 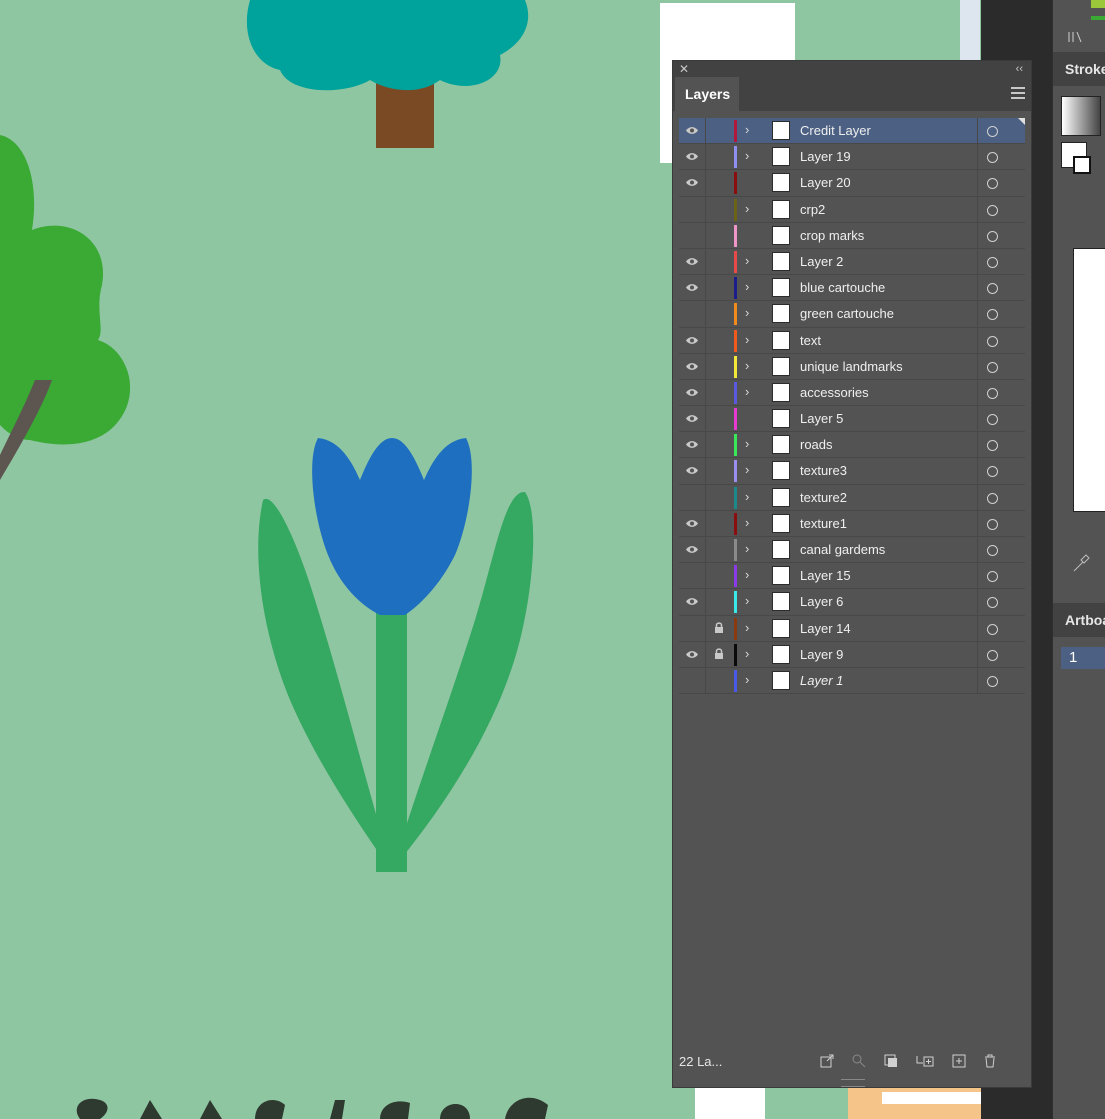 I want to click on layer-row: › Layer 2, so click(x=852, y=262).